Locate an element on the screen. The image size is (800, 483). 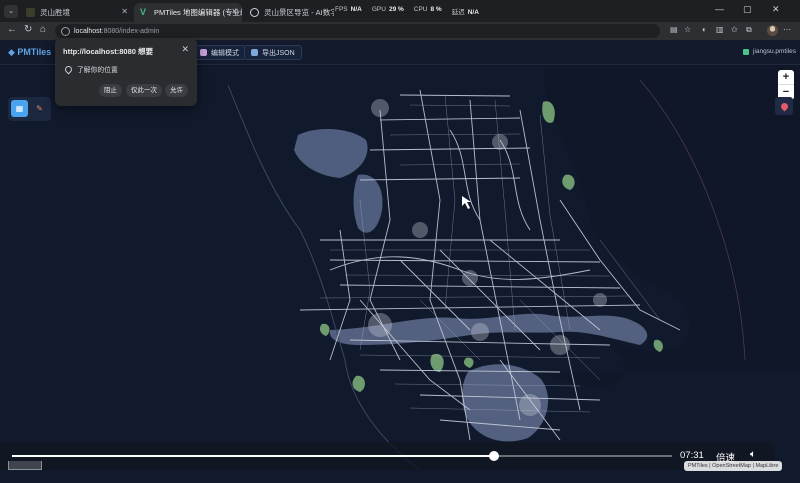
latency-label: 延迟 is located at coordinates (458, 12).